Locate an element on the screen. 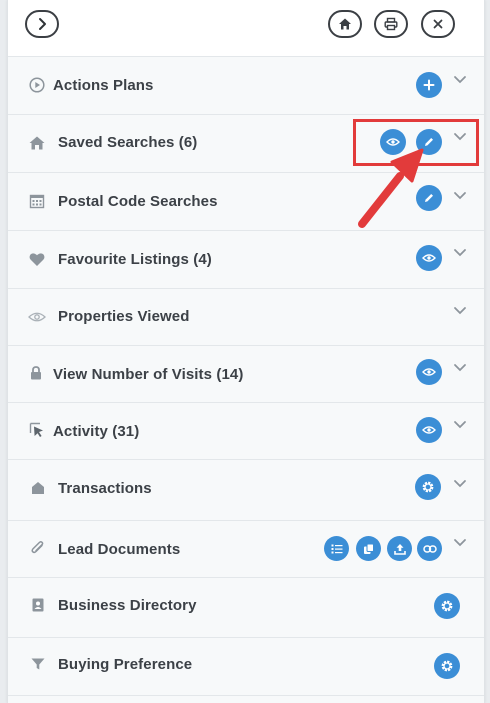  copy-documents-button is located at coordinates (368, 548).